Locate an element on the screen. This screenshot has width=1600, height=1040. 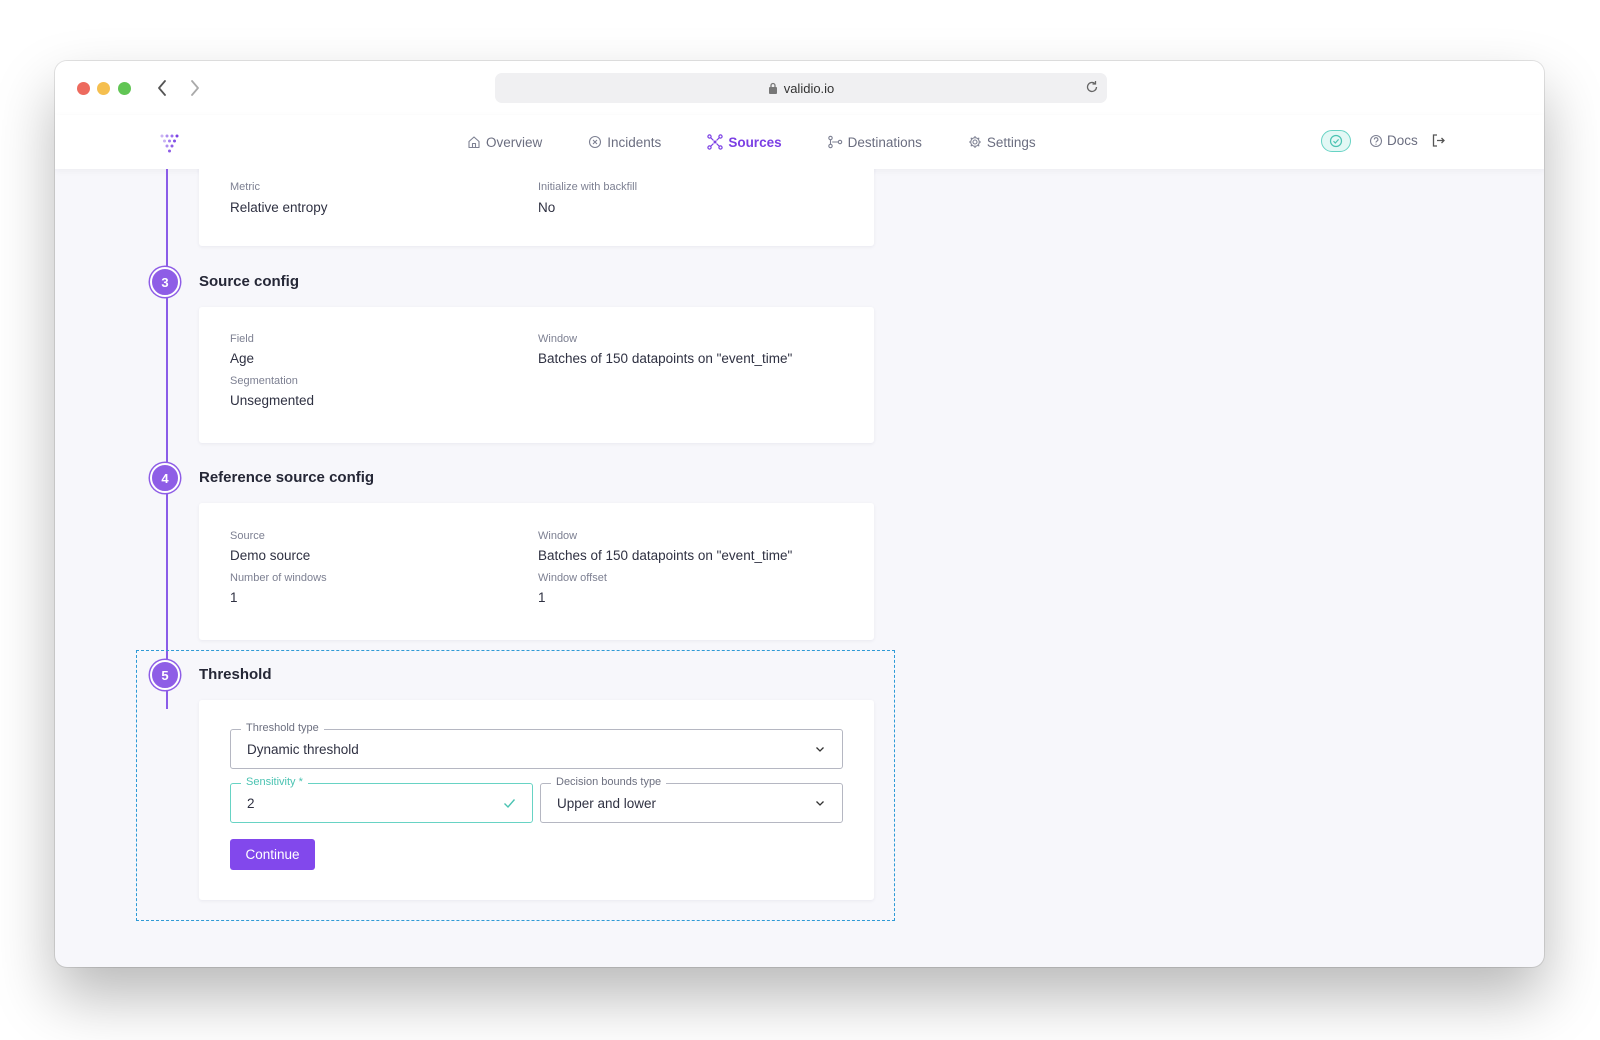
step-title-threshold: Threshold is located at coordinates (235, 674).